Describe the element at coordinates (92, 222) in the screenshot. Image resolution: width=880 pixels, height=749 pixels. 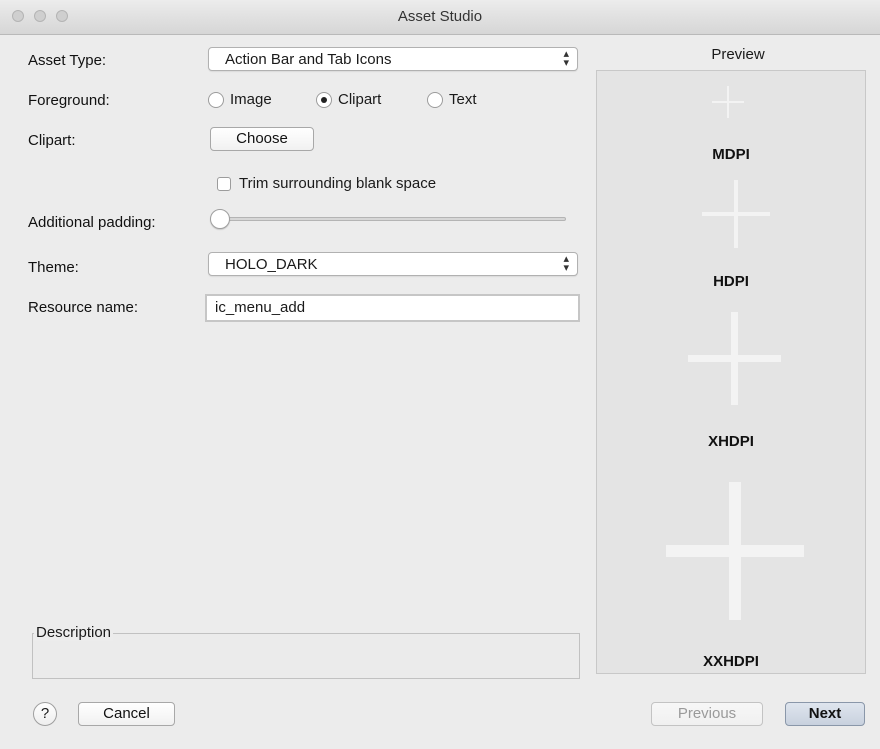
I see `additional-padding-label: Additional padding:` at that location.